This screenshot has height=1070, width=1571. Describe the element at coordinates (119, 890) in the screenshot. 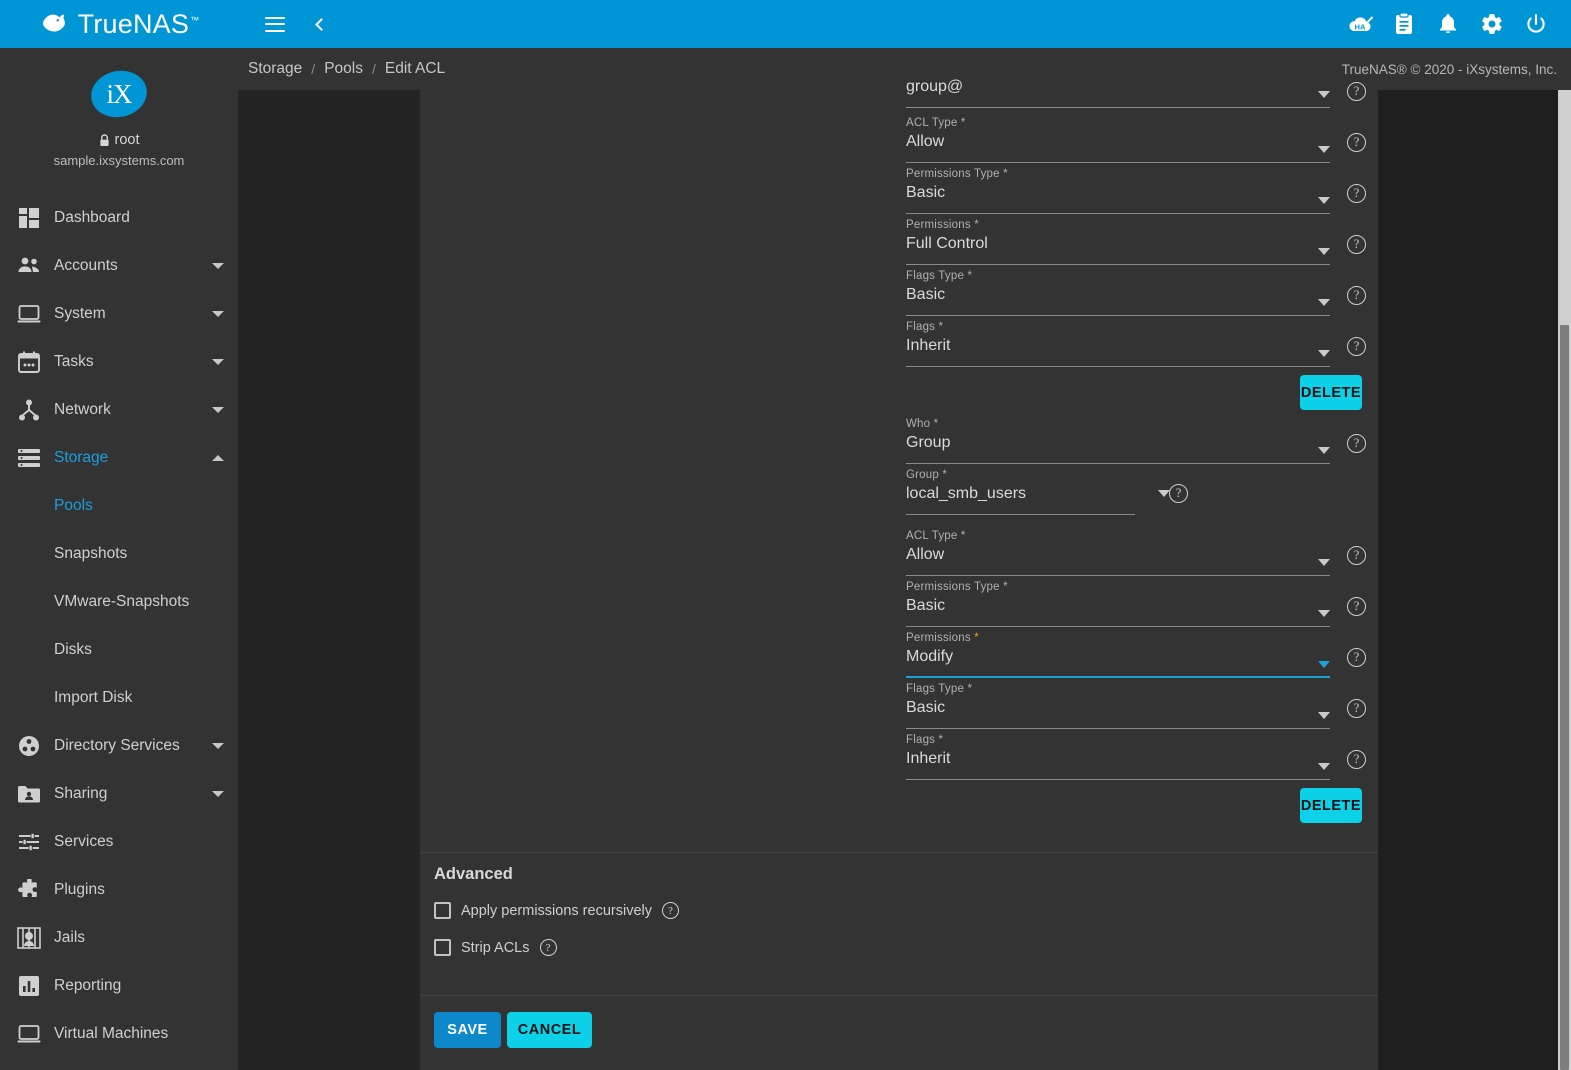

I see `sidebar-item-plugins: Plugins` at that location.